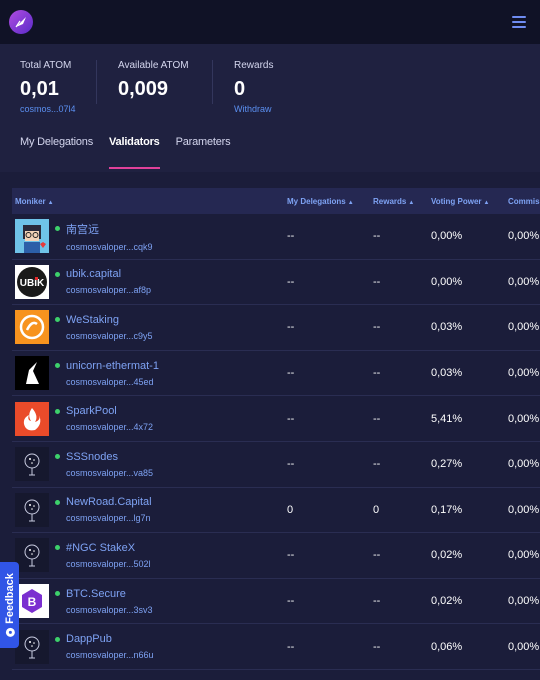 This screenshot has width=540, height=680. Describe the element at coordinates (524, 201) in the screenshot. I see `column-header-commission: Commis` at that location.